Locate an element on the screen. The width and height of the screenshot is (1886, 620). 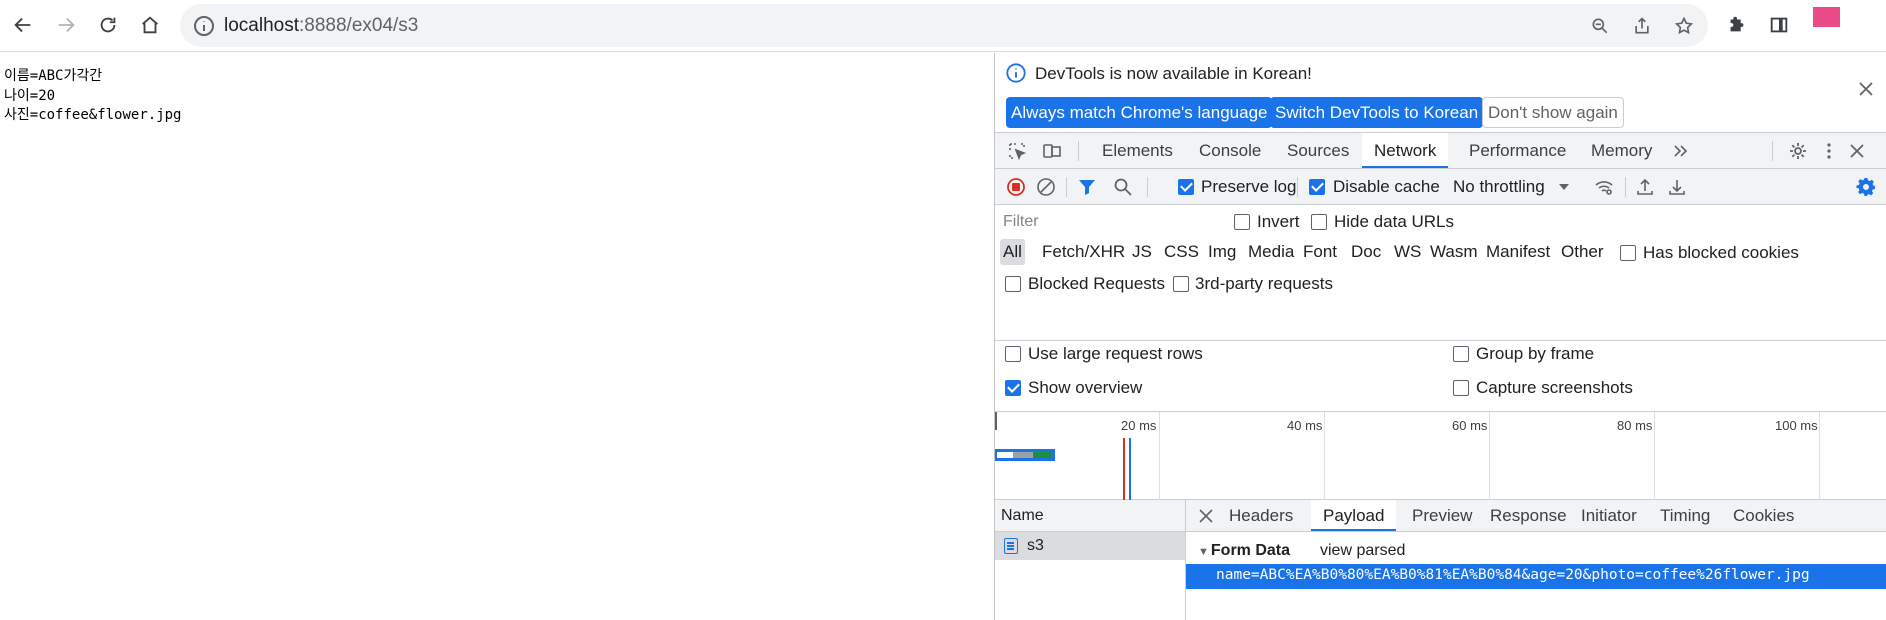
group-by-frame-checkbox is located at coordinates (1461, 354).